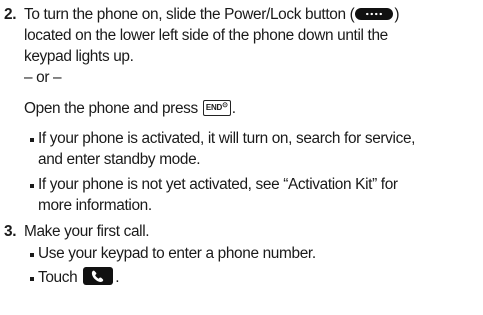 The image size is (483, 315). Describe the element at coordinates (111, 108) in the screenshot. I see `alt-text-before-key: Open the phone and press` at that location.